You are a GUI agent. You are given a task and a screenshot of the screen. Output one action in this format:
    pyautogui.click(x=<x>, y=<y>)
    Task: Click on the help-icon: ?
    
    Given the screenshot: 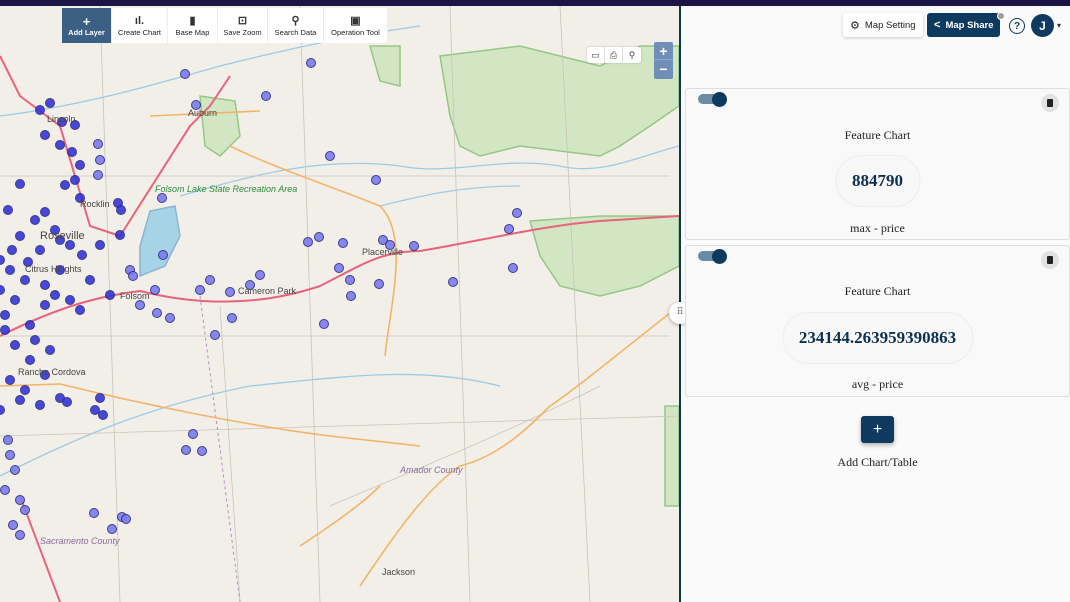 What is the action you would take?
    pyautogui.click(x=1017, y=26)
    